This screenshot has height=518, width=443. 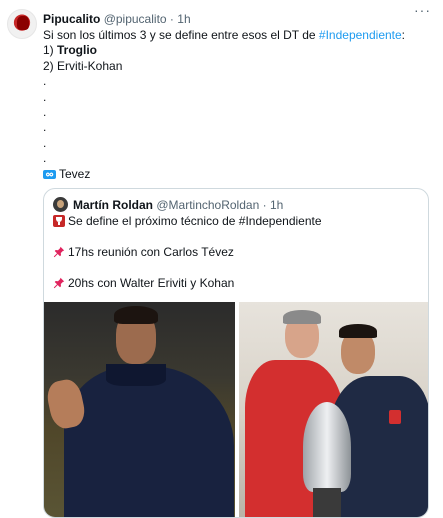 I want to click on quoted-hashtag: #Independiente, so click(x=280, y=221).